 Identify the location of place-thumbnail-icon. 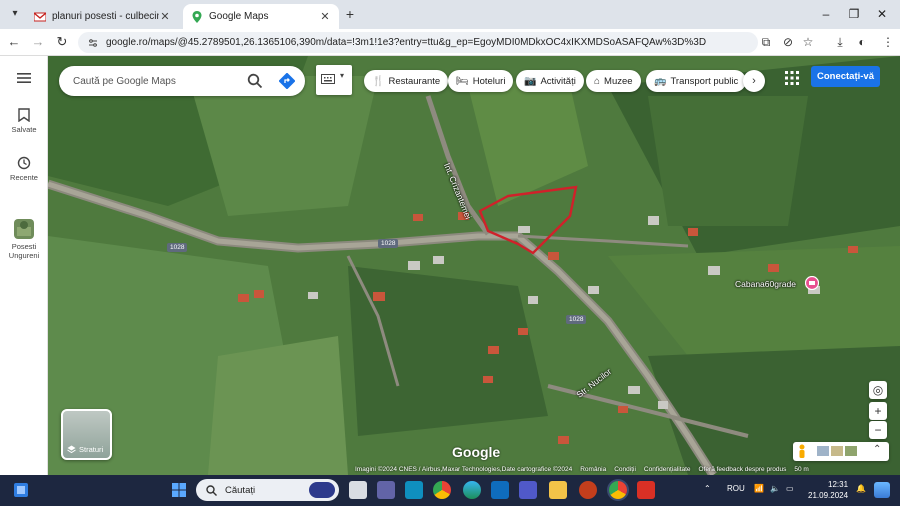
(24, 229).